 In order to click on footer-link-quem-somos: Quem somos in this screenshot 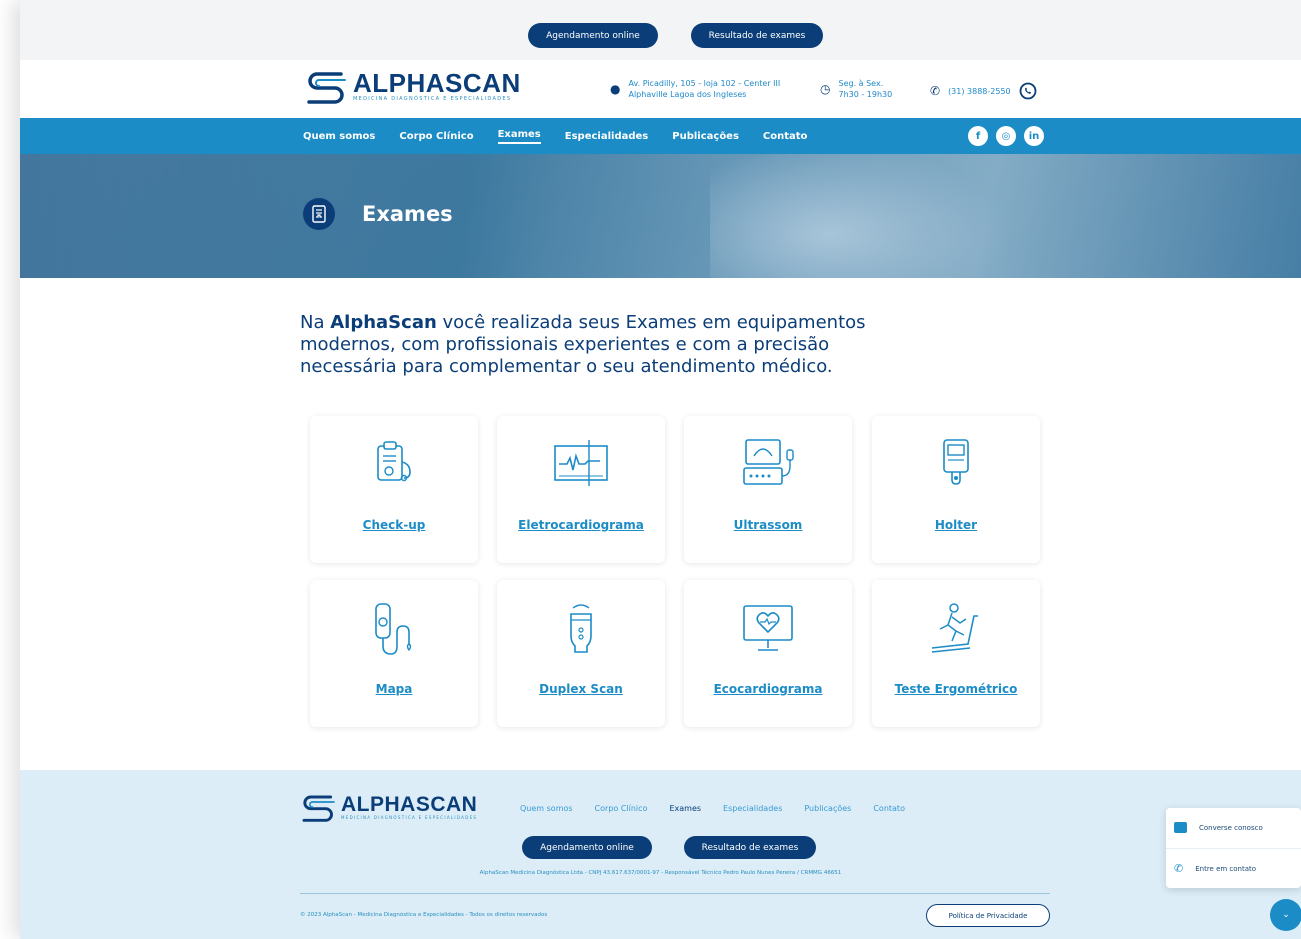, I will do `click(546, 808)`.